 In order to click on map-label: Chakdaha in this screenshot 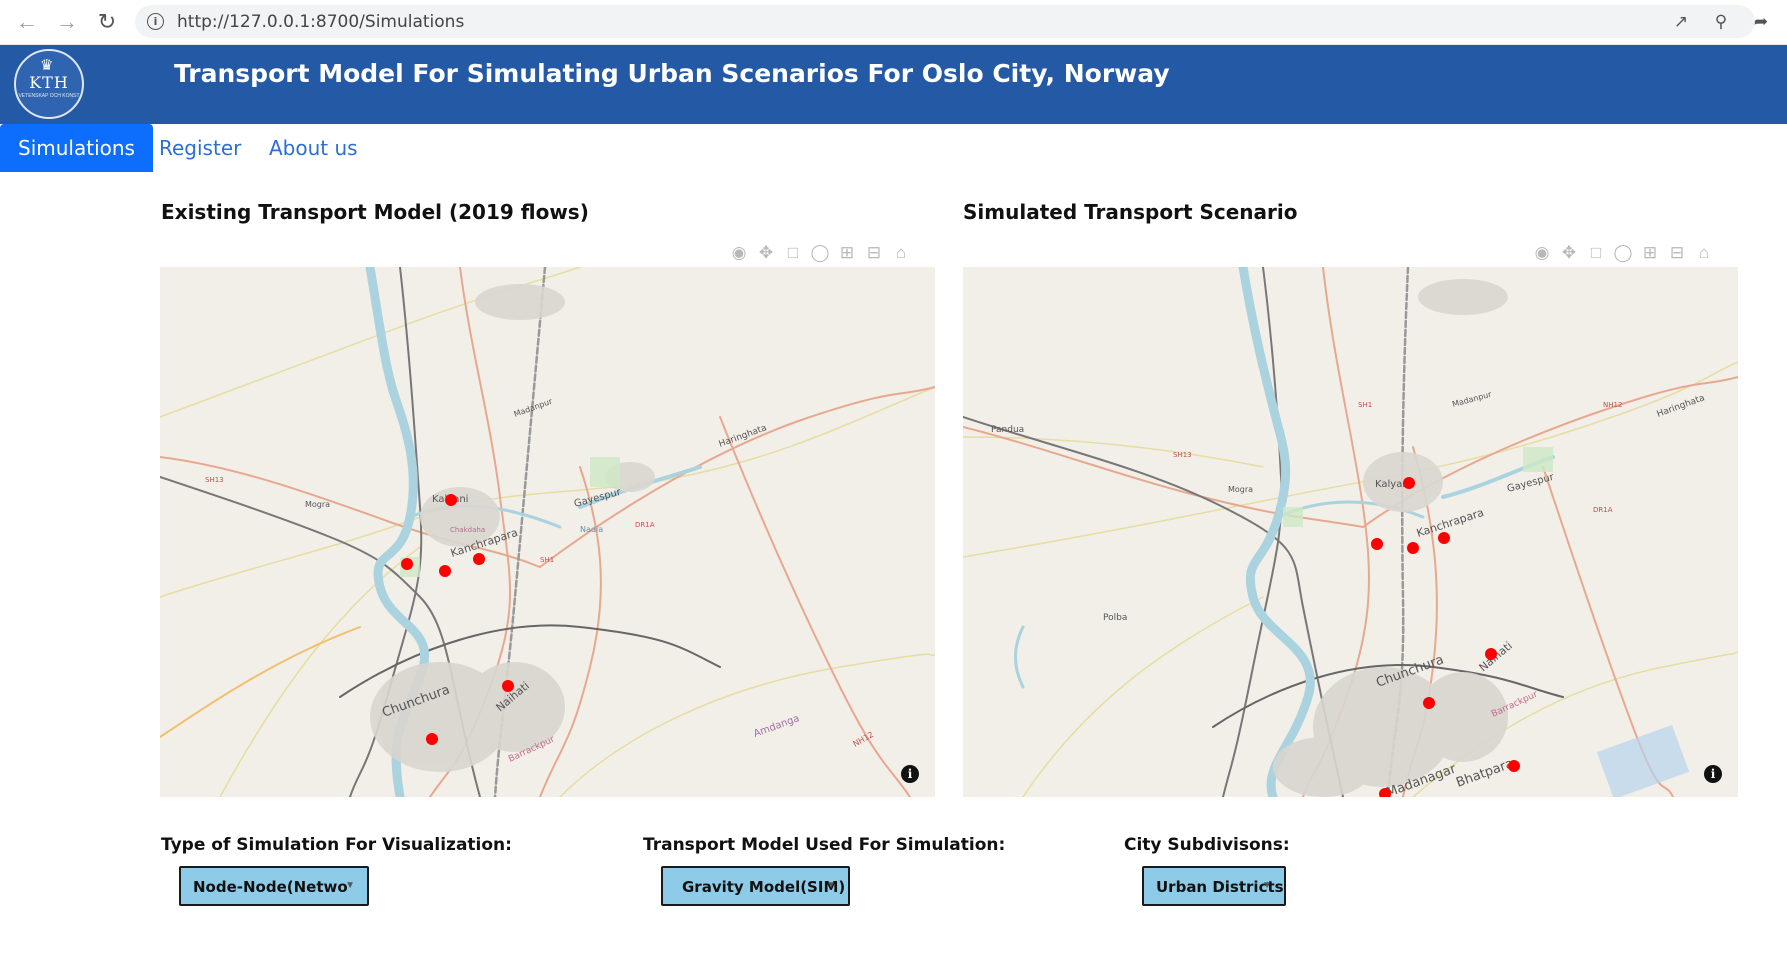, I will do `click(467, 530)`.